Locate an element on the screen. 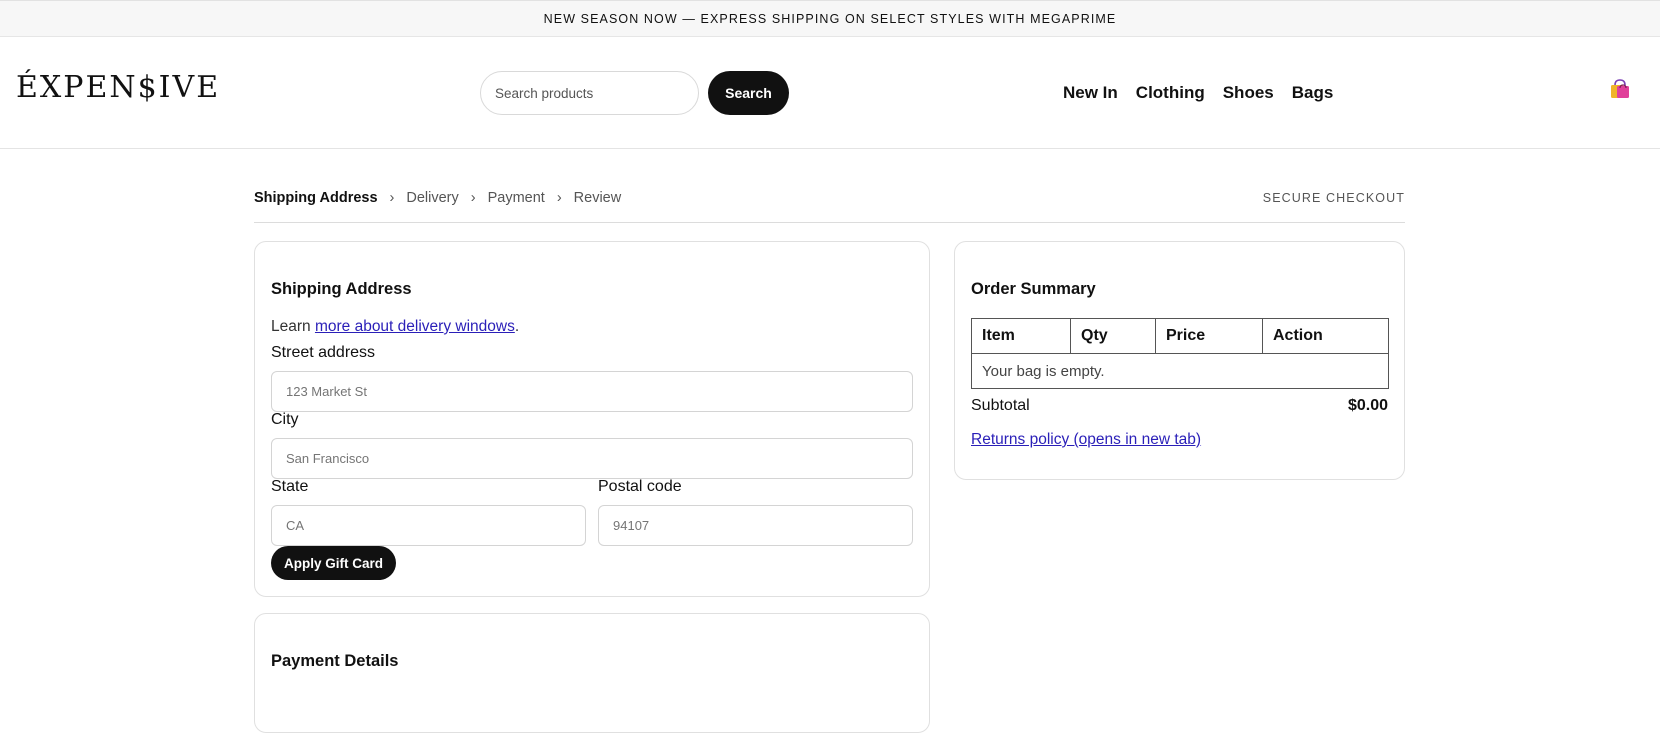  nav-item-clothing: Clothing is located at coordinates (1170, 93).